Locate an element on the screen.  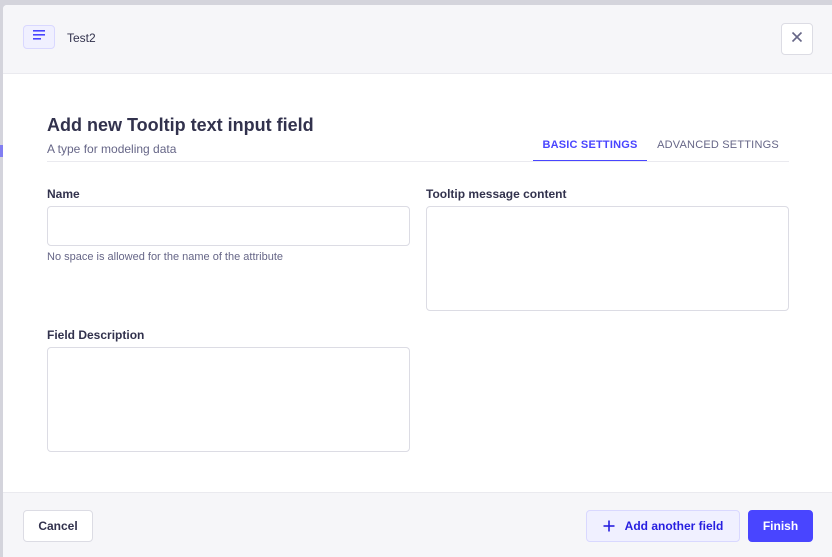
field-description-textarea is located at coordinates (228, 399).